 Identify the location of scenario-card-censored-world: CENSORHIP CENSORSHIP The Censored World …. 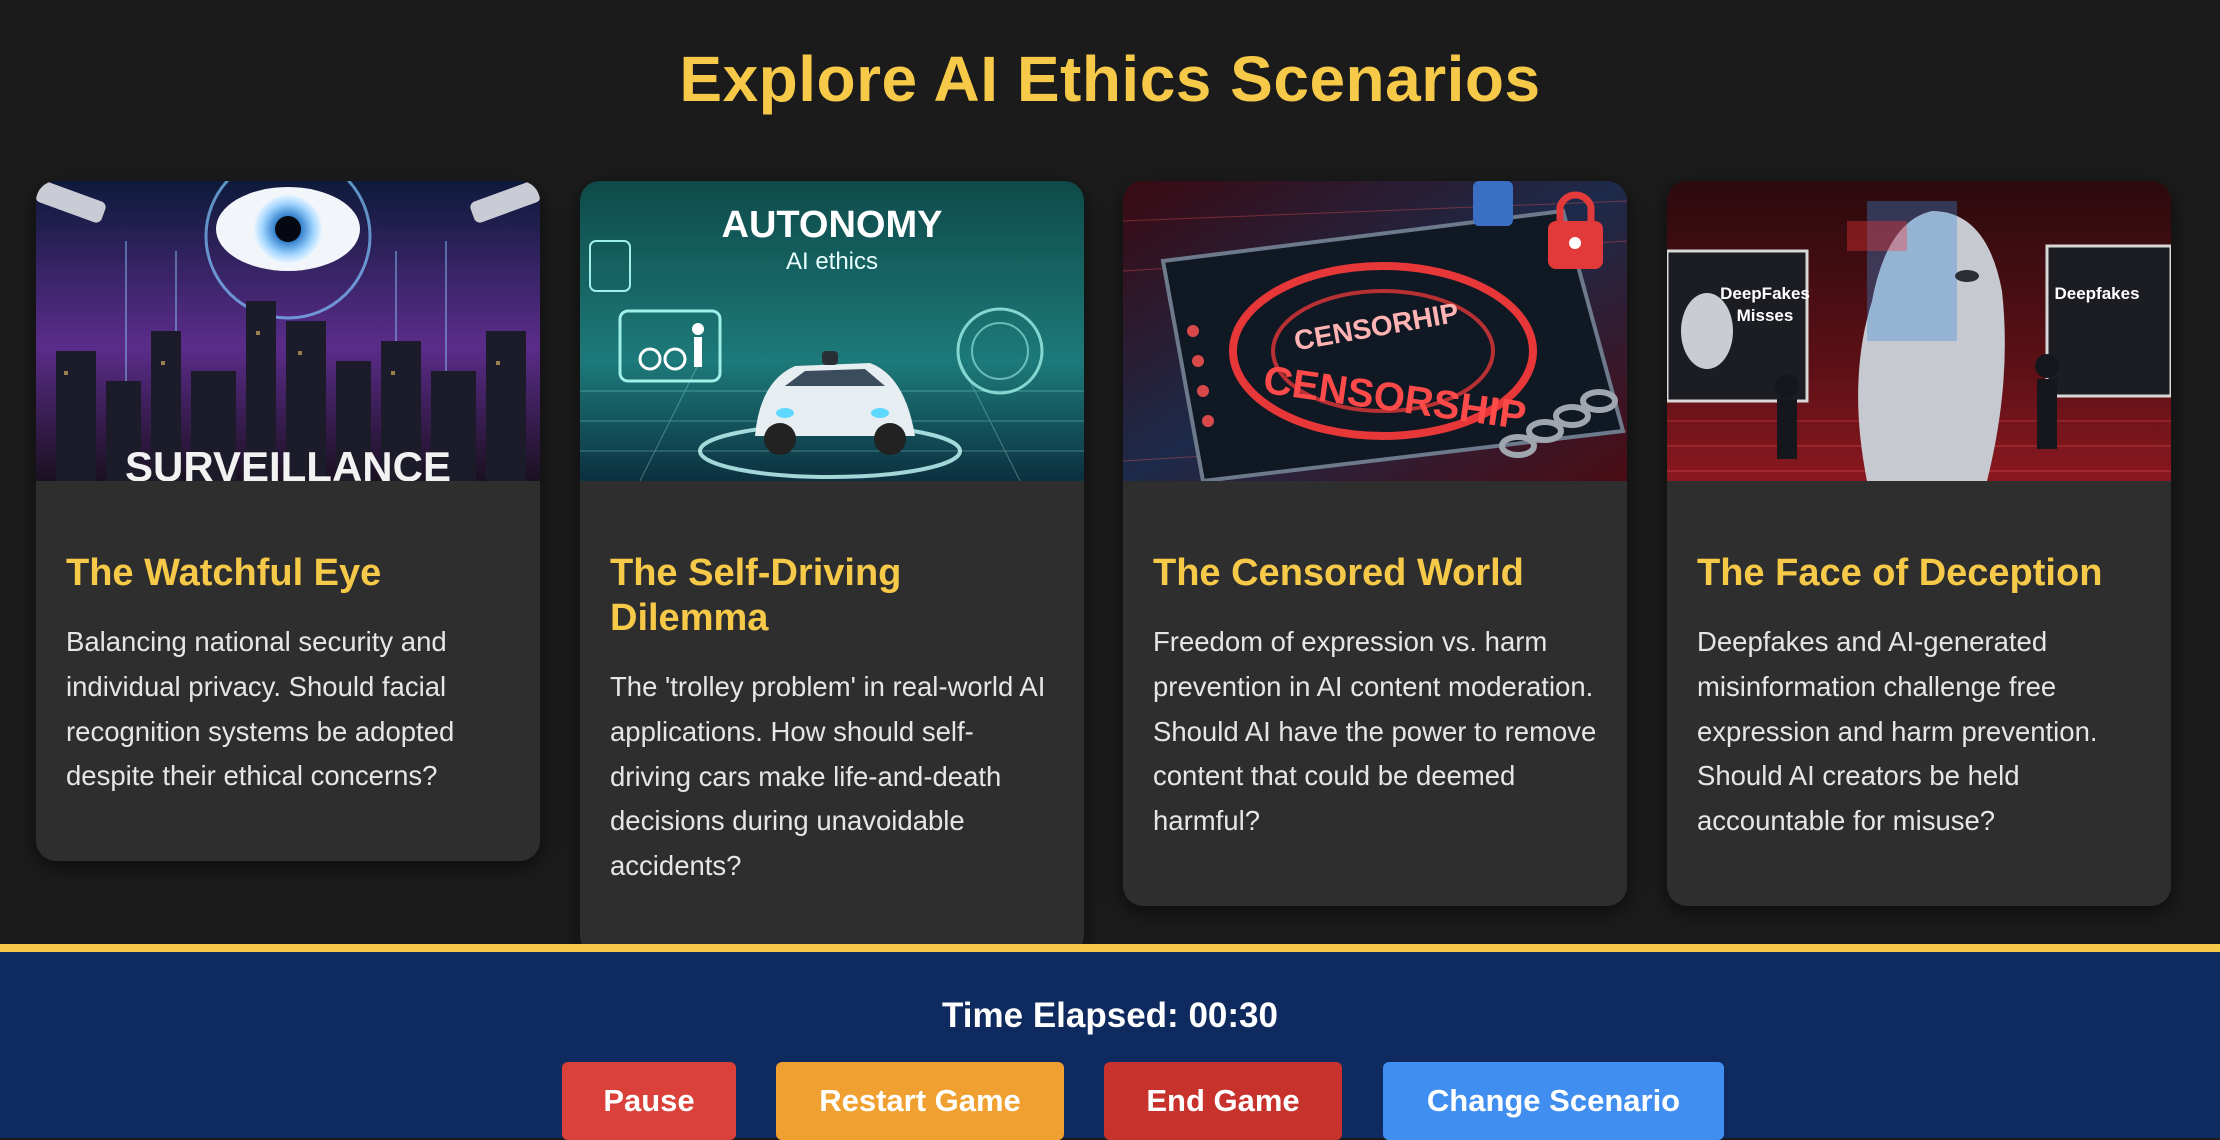
(1375, 543).